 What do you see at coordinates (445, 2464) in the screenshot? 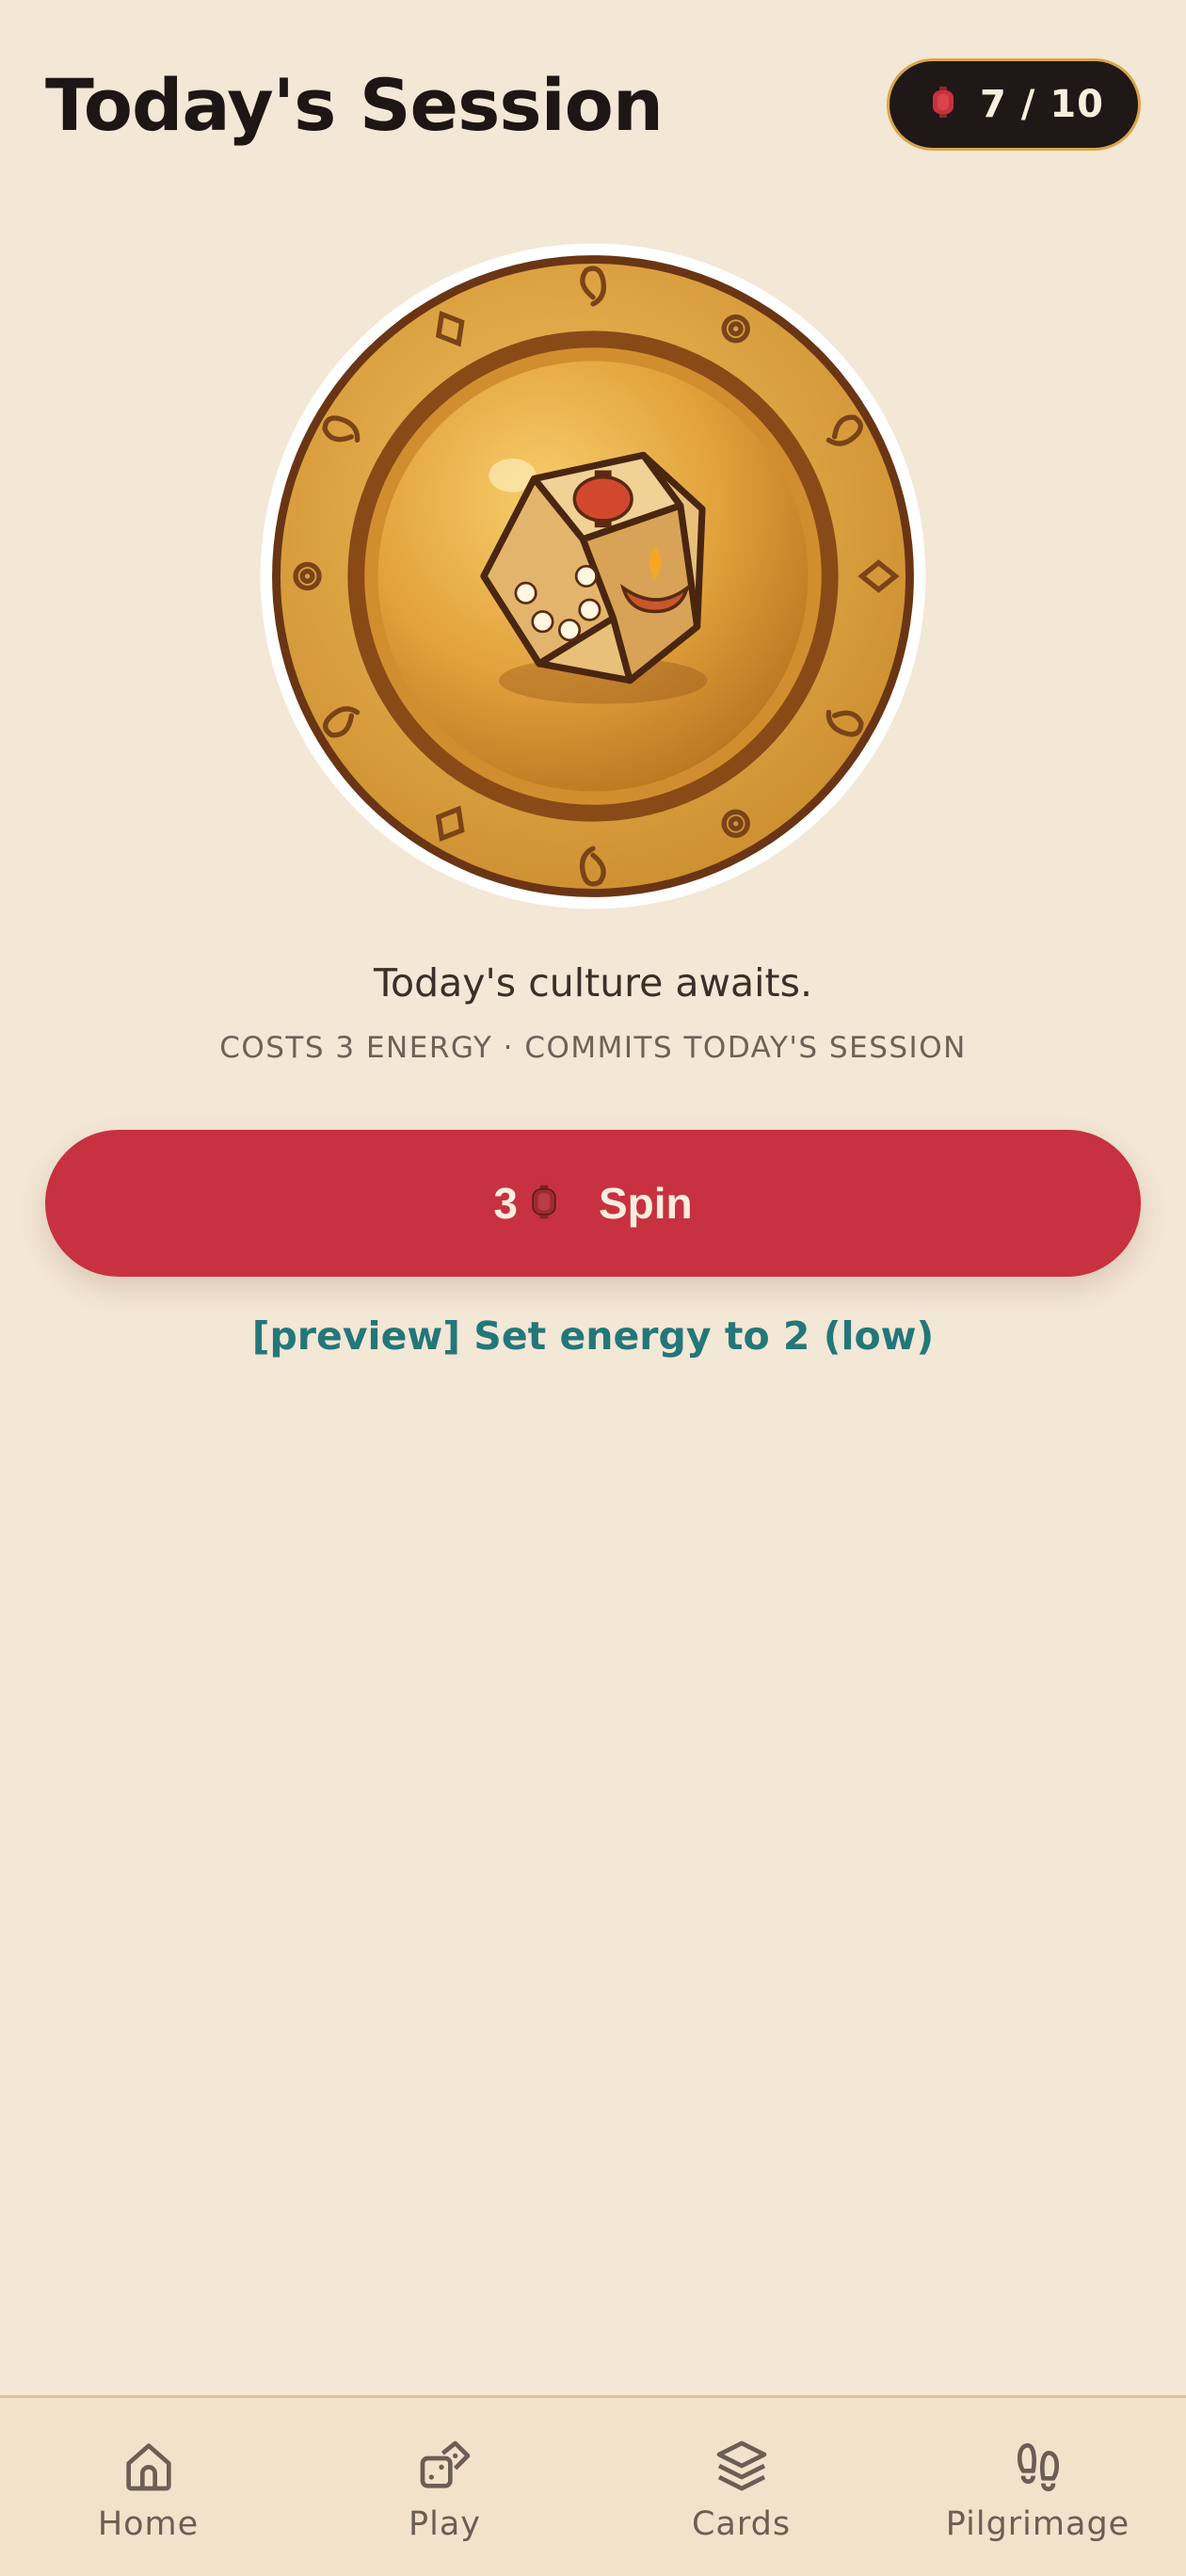
I see `dice-icon` at bounding box center [445, 2464].